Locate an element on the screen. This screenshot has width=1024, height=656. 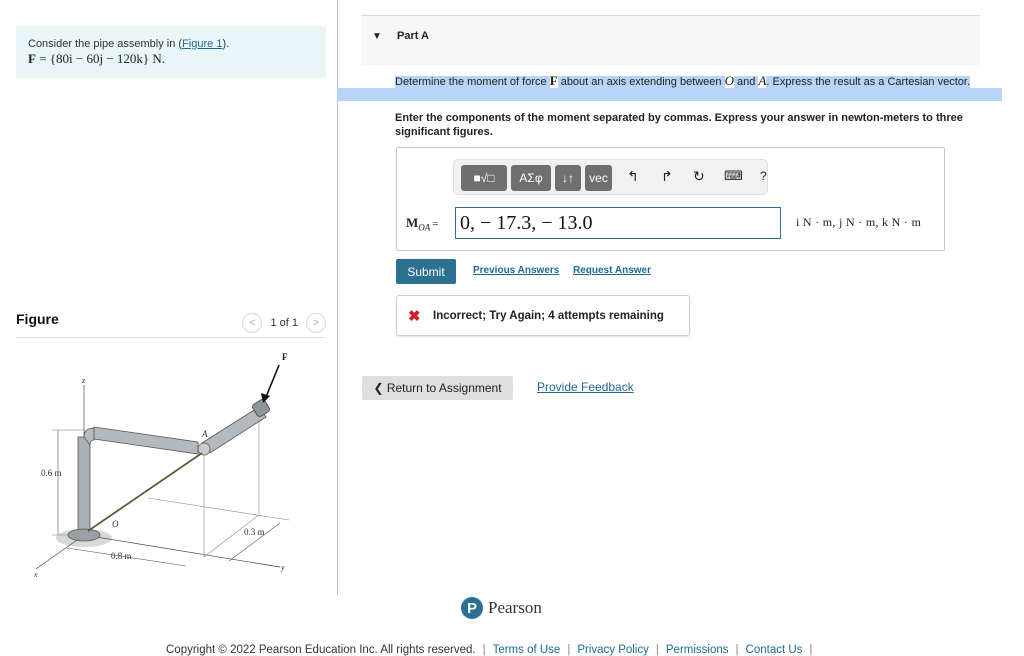
label-x: x is located at coordinates (35, 574).